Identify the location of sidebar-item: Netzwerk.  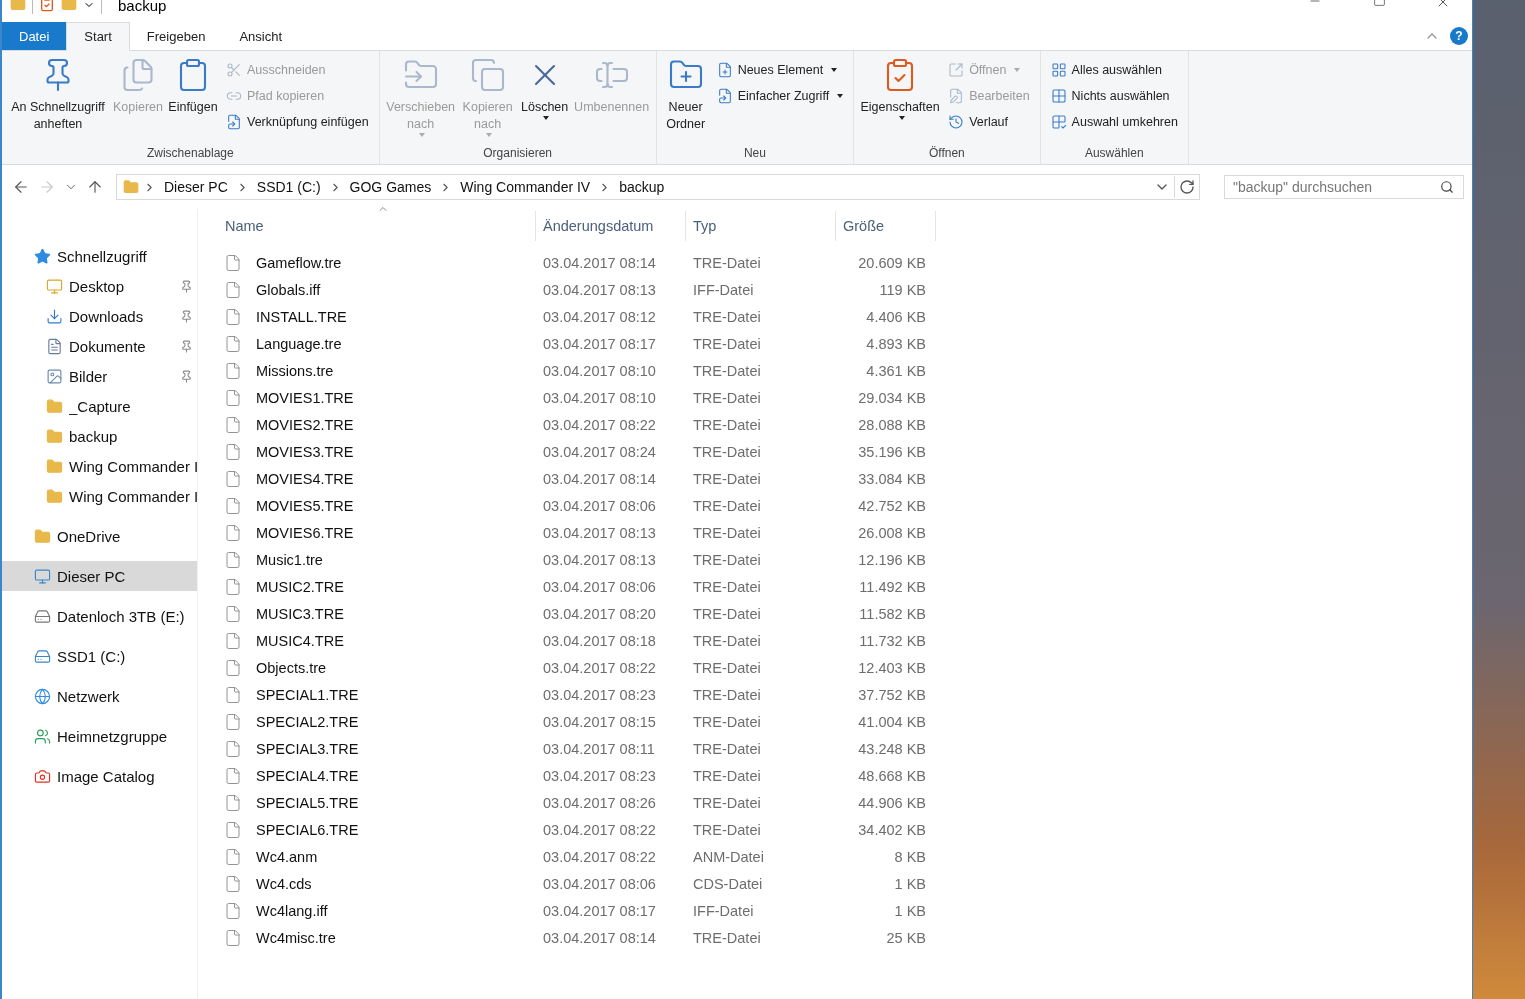
(99, 696).